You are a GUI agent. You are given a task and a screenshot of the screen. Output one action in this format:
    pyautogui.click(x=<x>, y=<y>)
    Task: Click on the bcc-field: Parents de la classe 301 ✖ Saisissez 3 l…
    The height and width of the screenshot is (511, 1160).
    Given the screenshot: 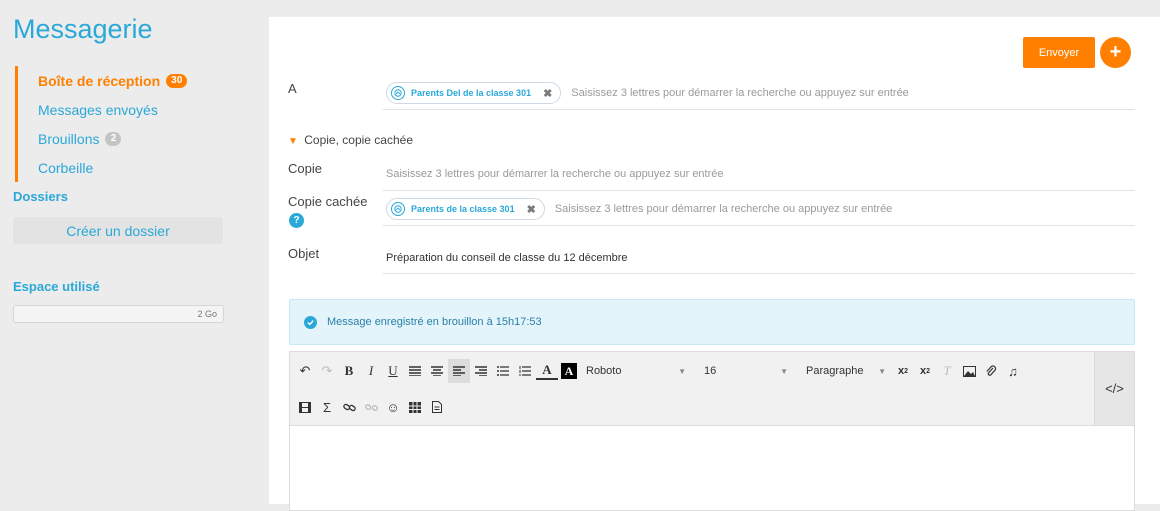 What is the action you would take?
    pyautogui.click(x=759, y=209)
    